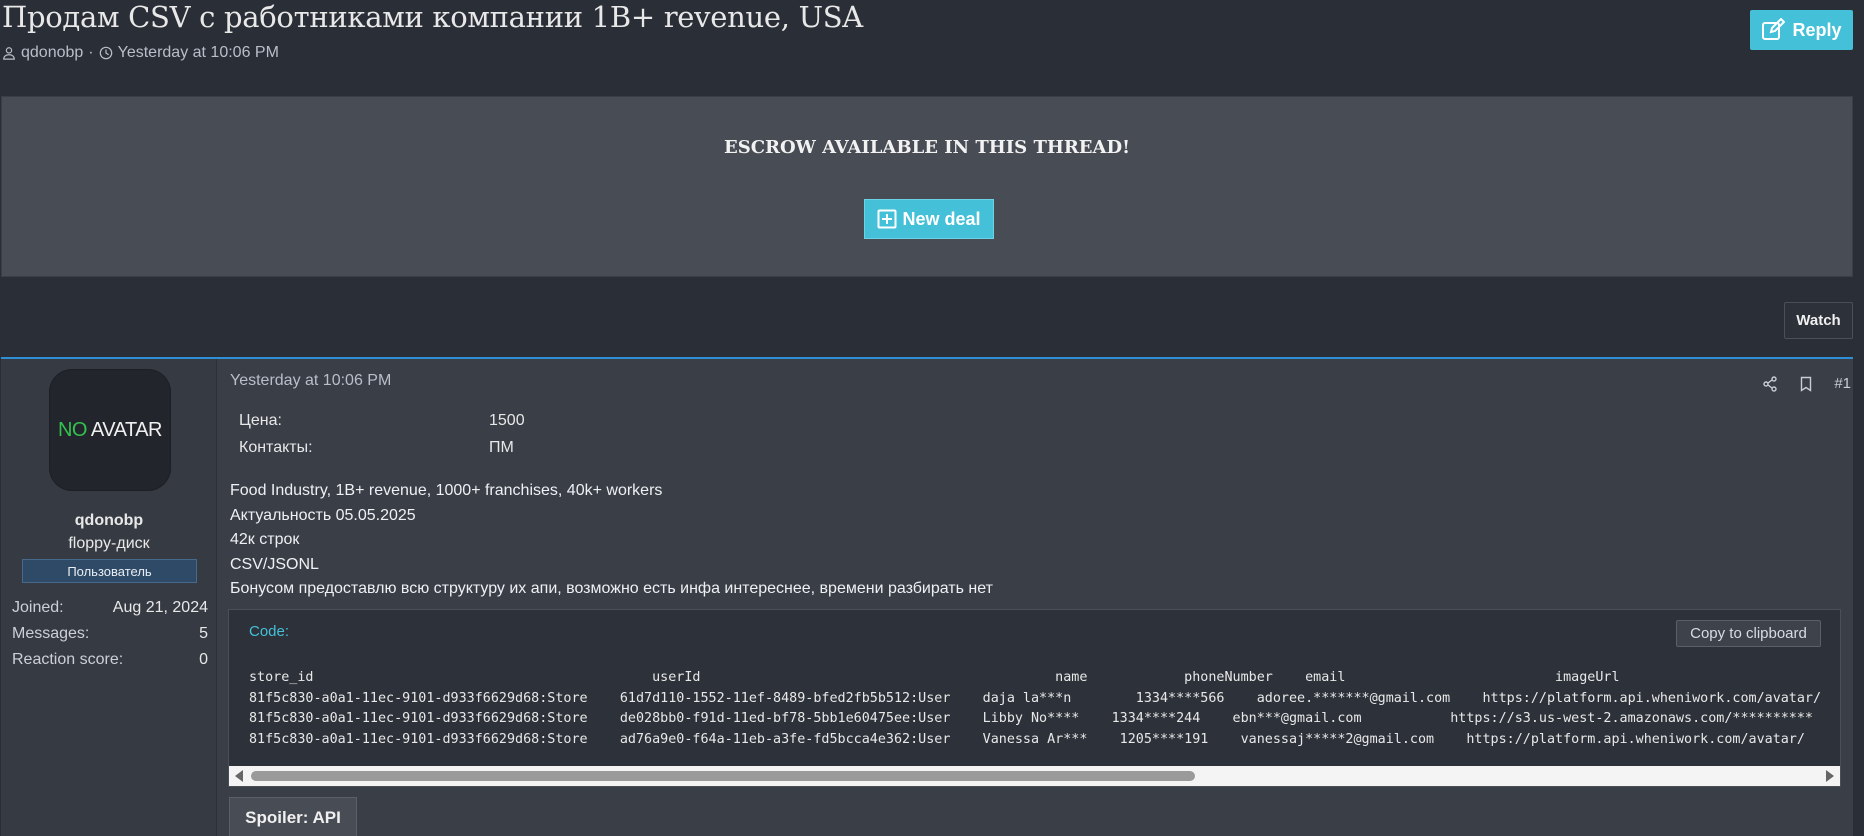 This screenshot has width=1864, height=836. I want to click on copy-to-clipboard-button: Copy to clipboard, so click(1748, 633).